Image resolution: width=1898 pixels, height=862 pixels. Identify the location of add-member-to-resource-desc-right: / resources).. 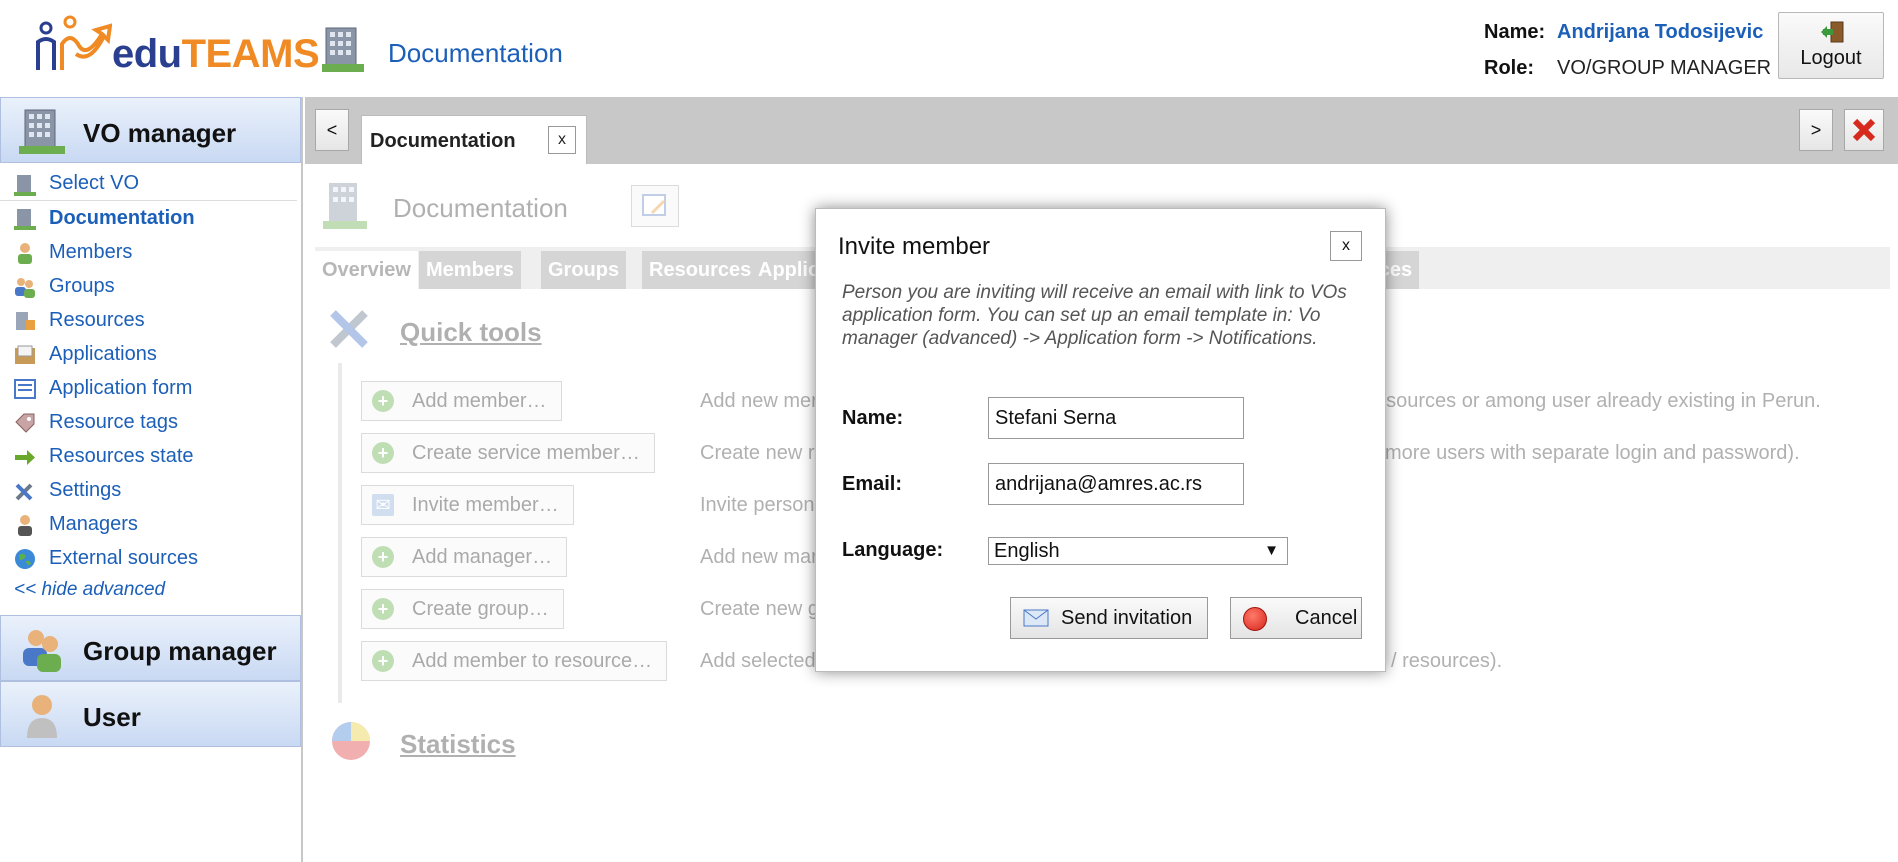
(1447, 661).